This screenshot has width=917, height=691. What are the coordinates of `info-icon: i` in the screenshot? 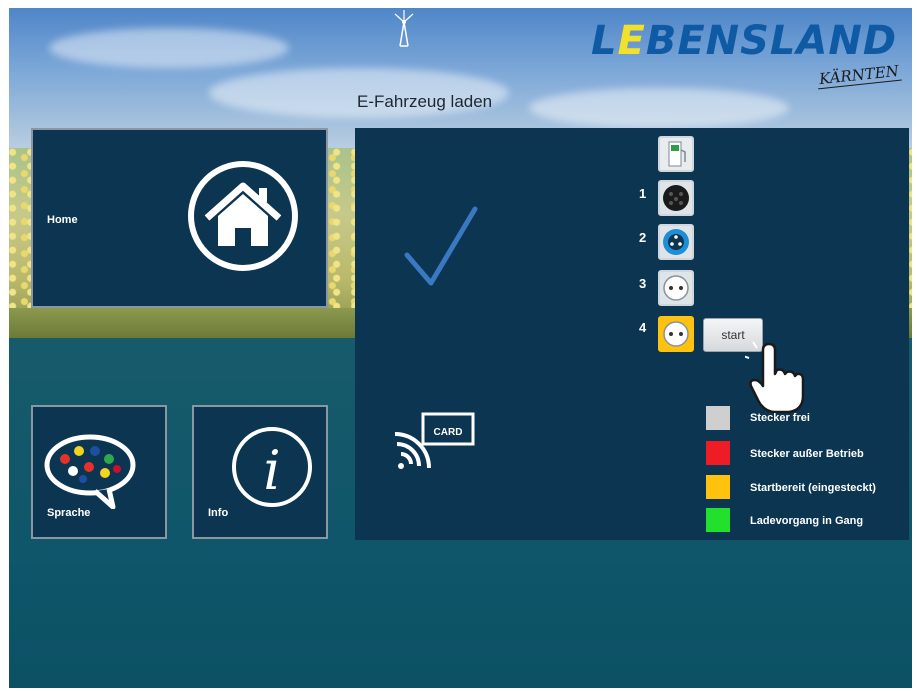 It's located at (272, 467).